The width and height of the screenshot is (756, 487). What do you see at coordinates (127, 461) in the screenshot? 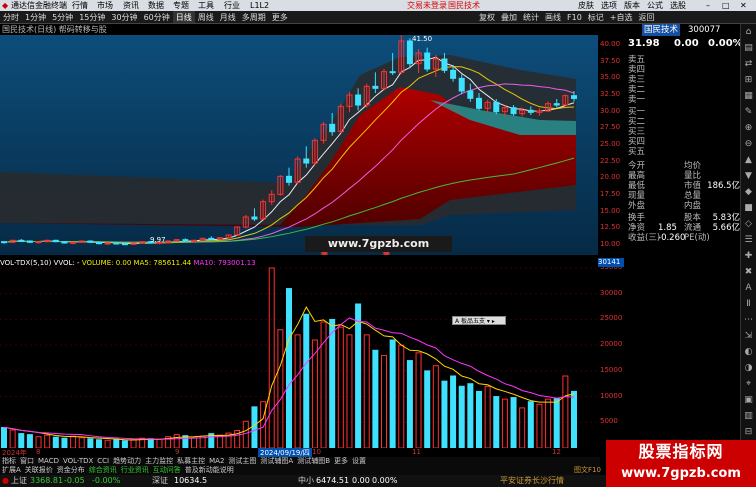
I see `indicator-tab: 趋势动力` at bounding box center [127, 461].